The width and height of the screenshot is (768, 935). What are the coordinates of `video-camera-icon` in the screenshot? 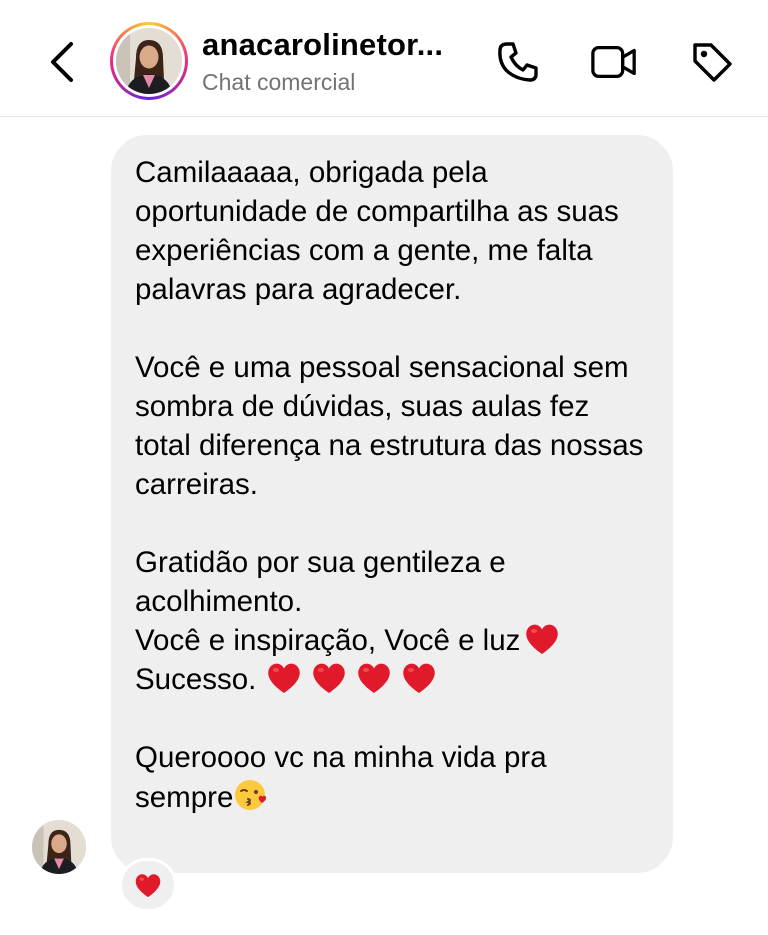 It's located at (613, 62).